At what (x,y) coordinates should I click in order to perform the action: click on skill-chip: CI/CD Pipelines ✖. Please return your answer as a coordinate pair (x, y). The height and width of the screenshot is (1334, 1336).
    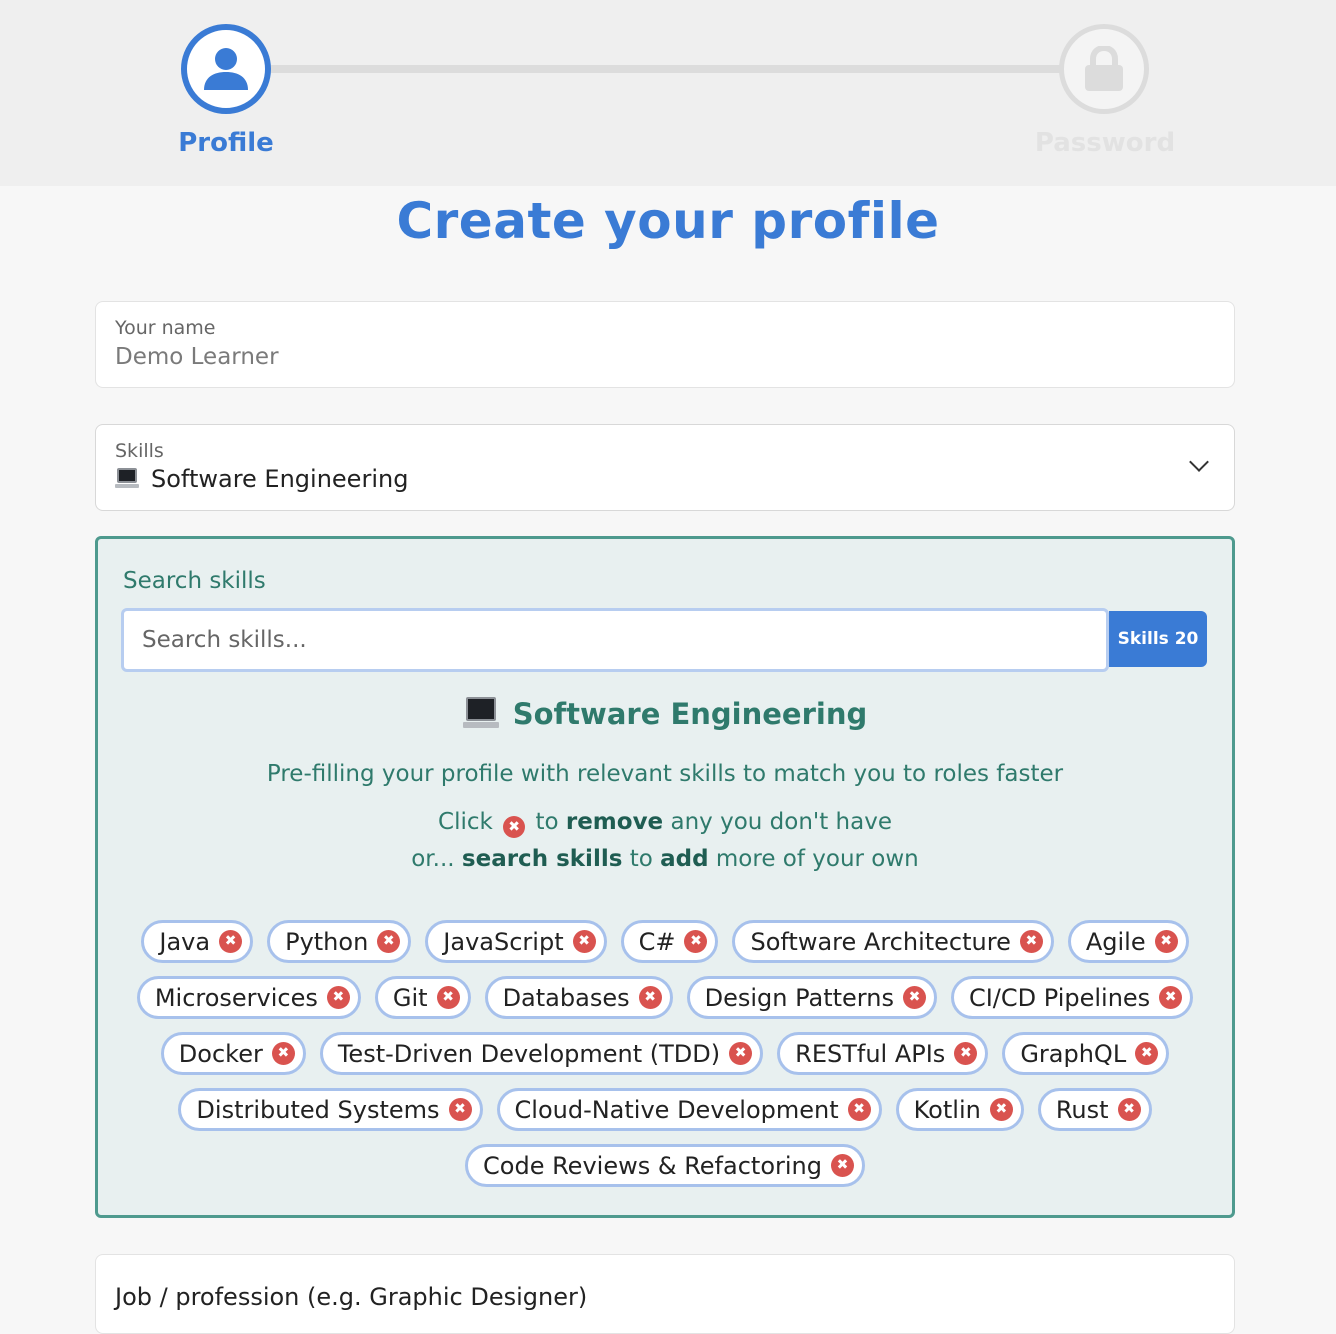
    Looking at the image, I should click on (1072, 997).